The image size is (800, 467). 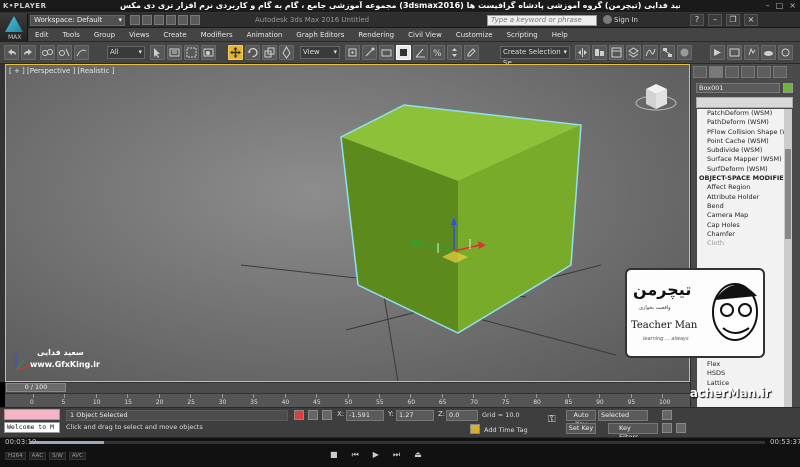 What do you see at coordinates (764, 72) in the screenshot?
I see `display-tab-icon` at bounding box center [764, 72].